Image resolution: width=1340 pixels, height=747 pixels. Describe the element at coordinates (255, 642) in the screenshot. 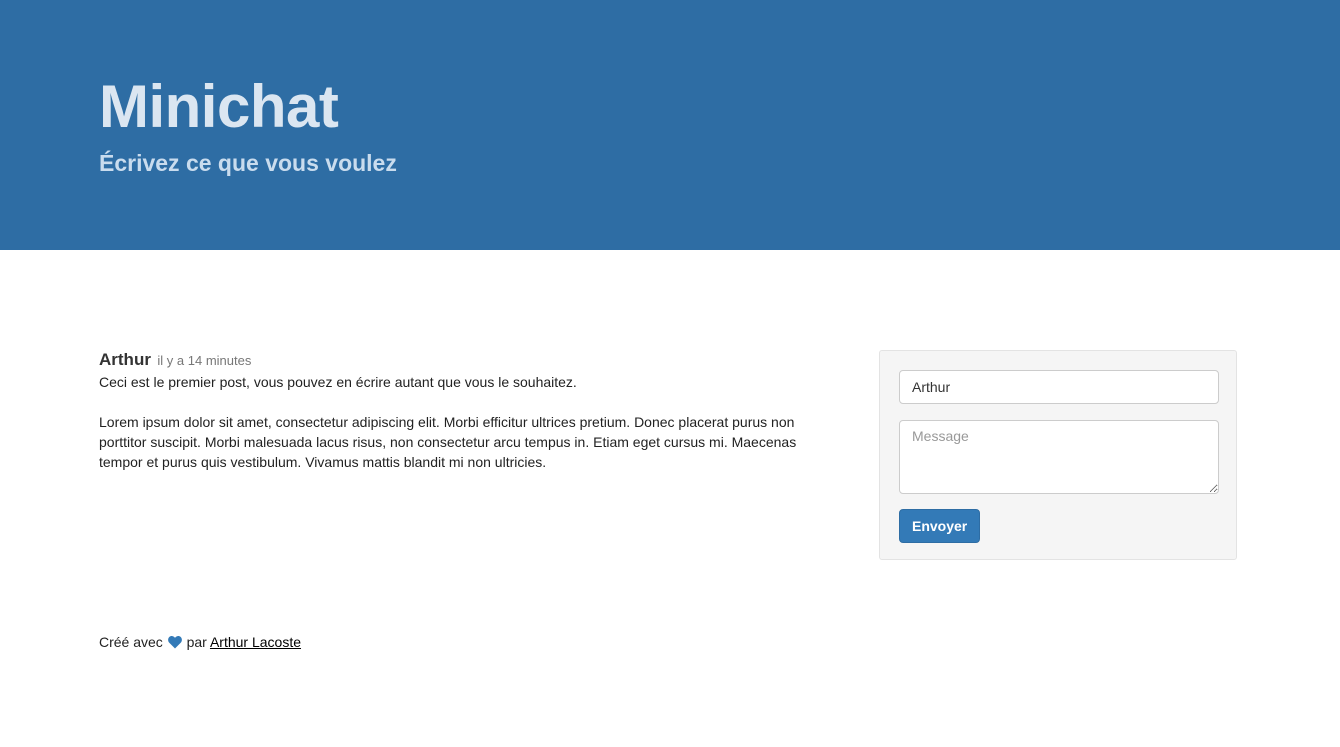

I see `author-link: Arthur Lacoste` at that location.